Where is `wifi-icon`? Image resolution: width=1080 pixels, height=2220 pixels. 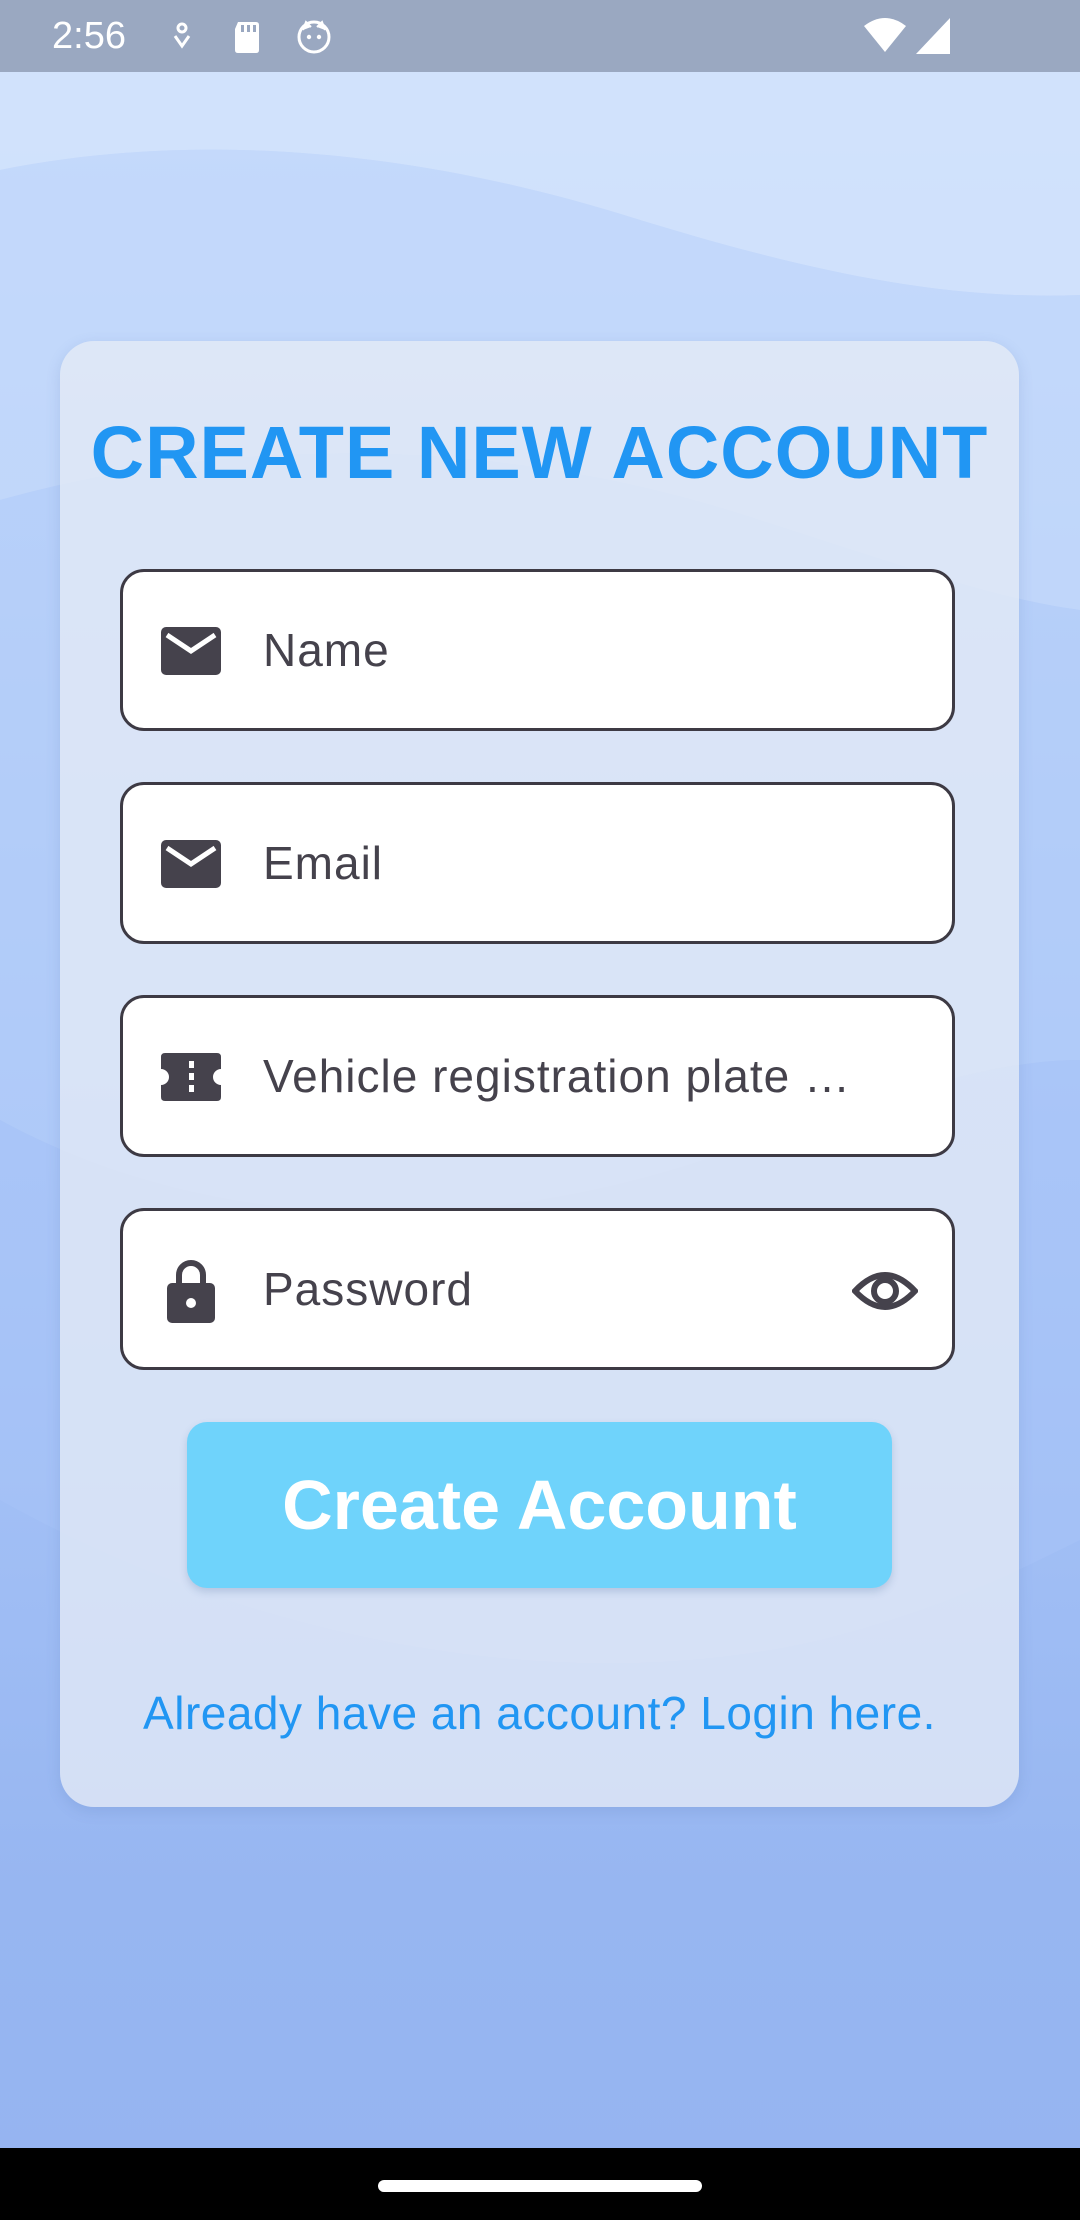
wifi-icon is located at coordinates (885, 35).